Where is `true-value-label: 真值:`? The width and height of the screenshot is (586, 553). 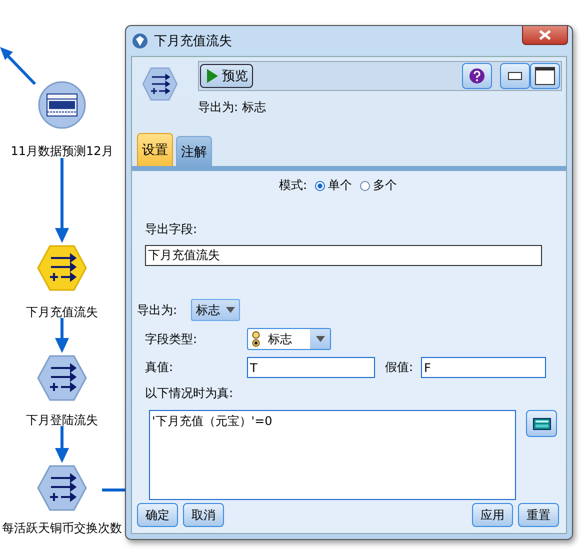 true-value-label: 真值: is located at coordinates (159, 367).